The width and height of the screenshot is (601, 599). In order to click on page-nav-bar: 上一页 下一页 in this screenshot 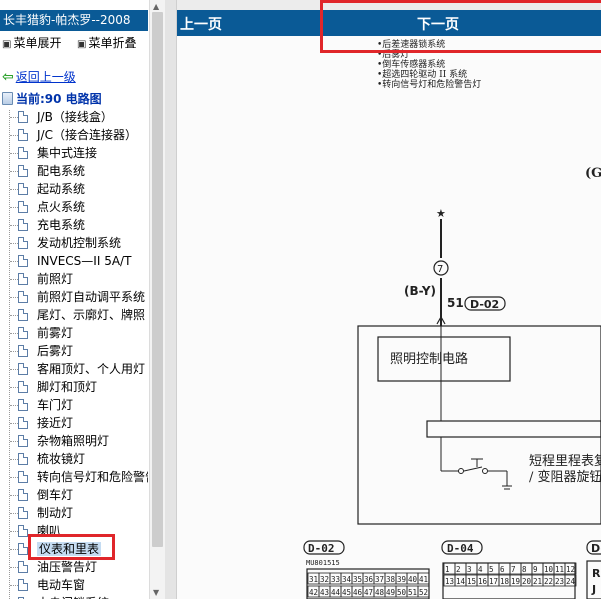, I will do `click(389, 23)`.